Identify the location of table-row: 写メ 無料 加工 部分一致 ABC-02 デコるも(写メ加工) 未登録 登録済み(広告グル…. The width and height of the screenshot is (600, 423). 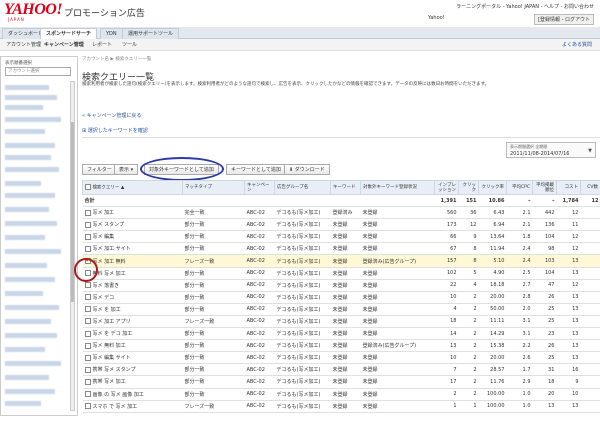
(341, 346).